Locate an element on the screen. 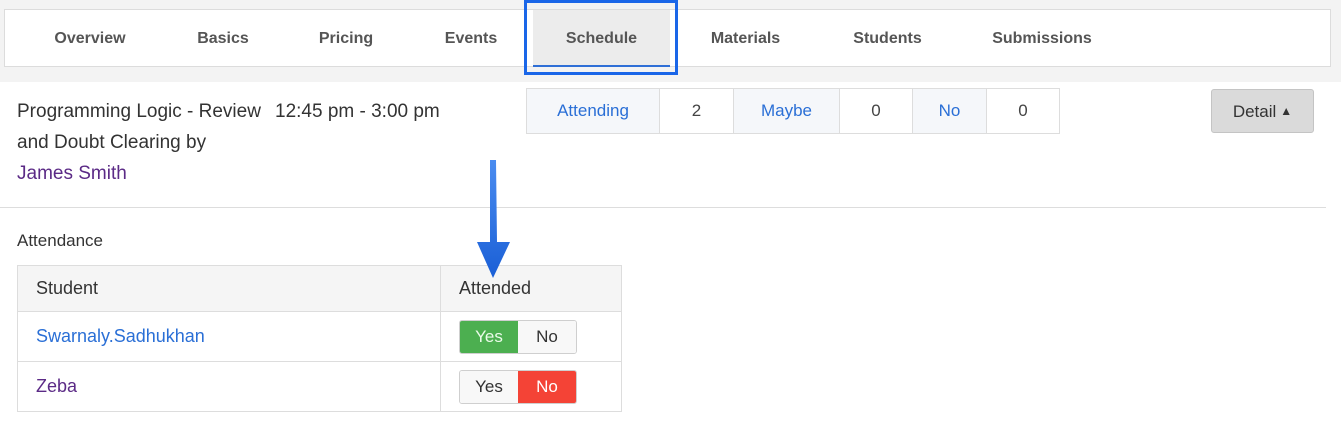  tab-basics: Basics is located at coordinates (223, 38).